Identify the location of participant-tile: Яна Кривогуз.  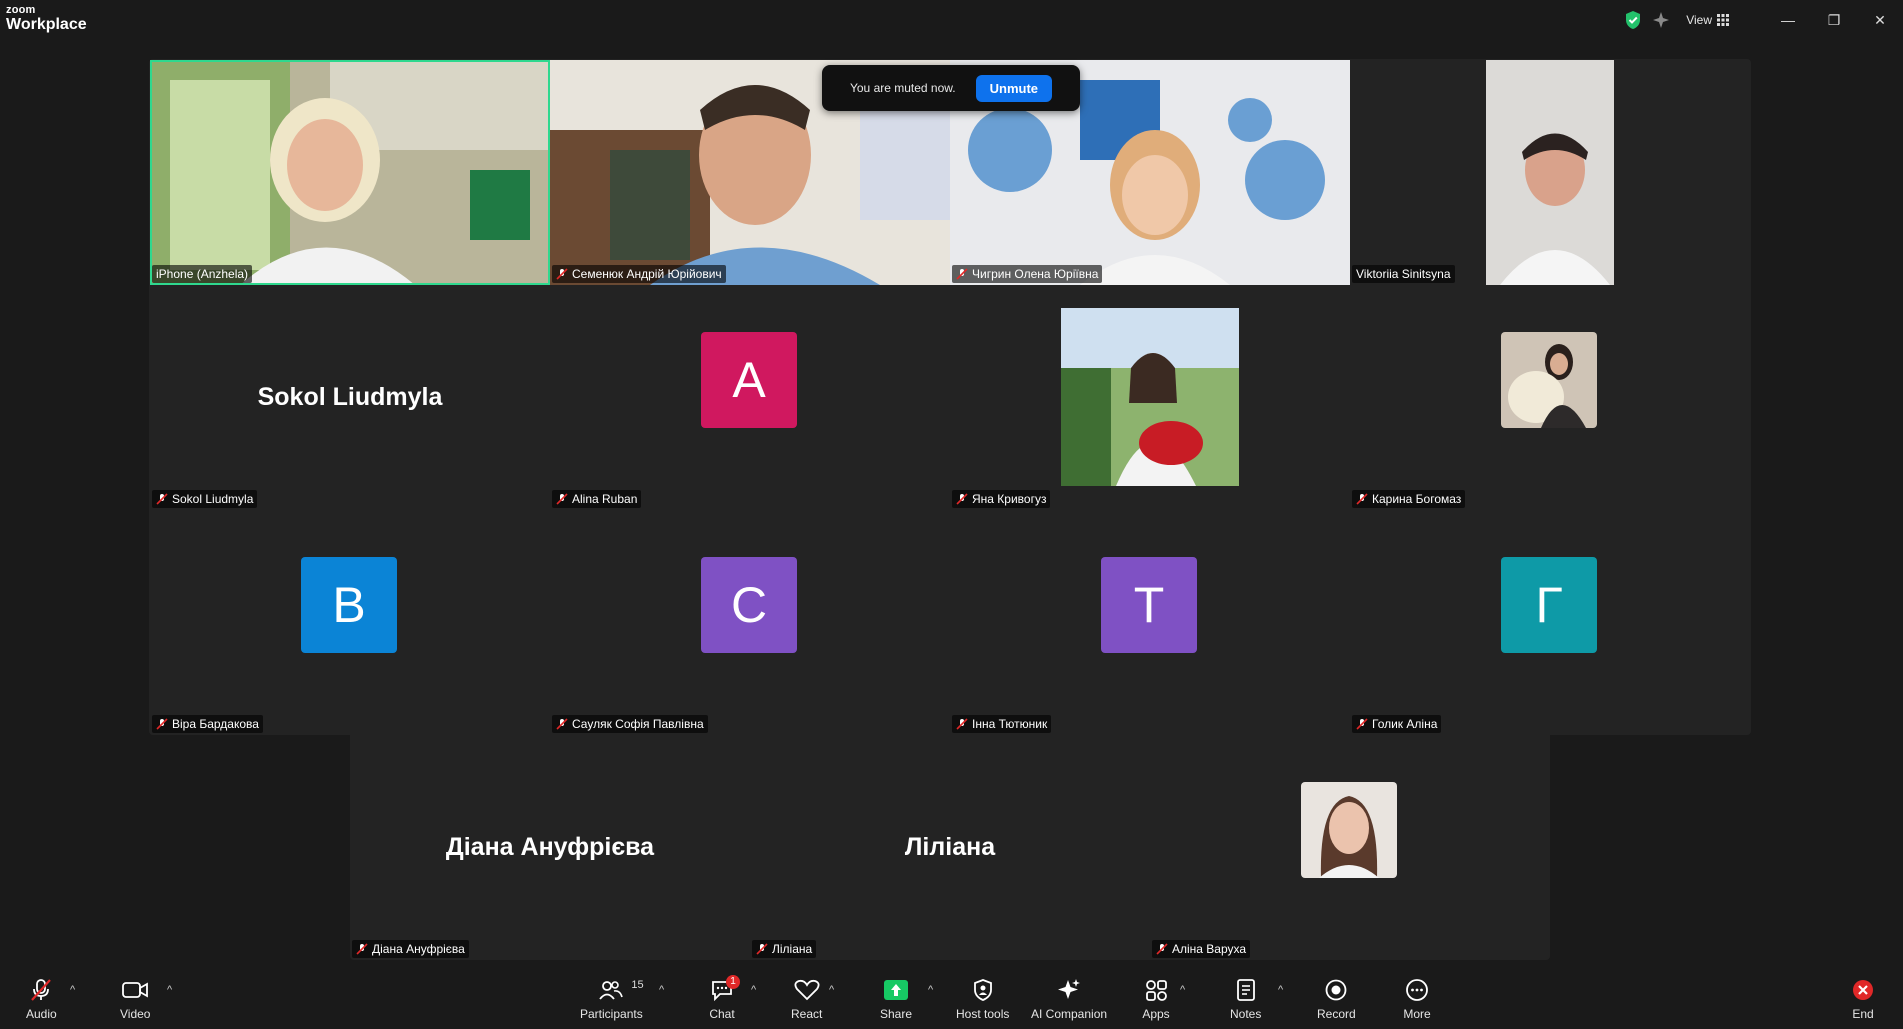
(1150, 397).